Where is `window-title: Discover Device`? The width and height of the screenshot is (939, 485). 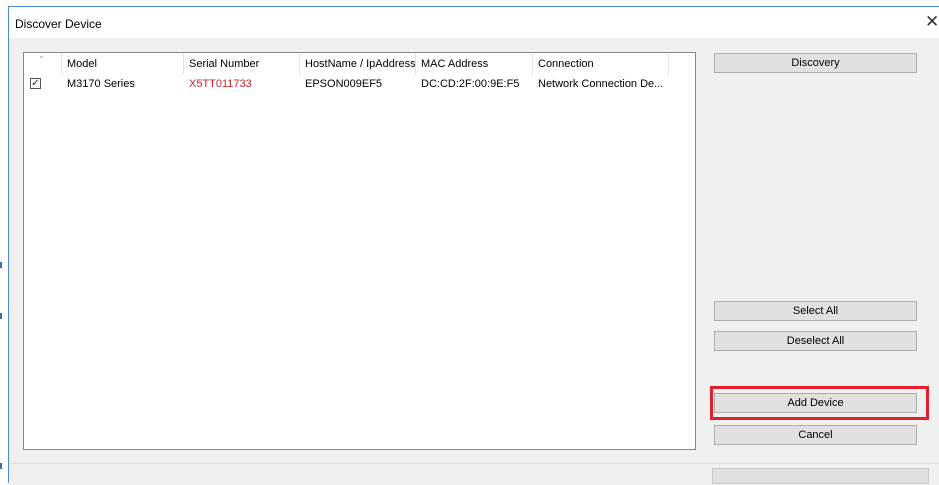
window-title: Discover Device is located at coordinates (58, 24).